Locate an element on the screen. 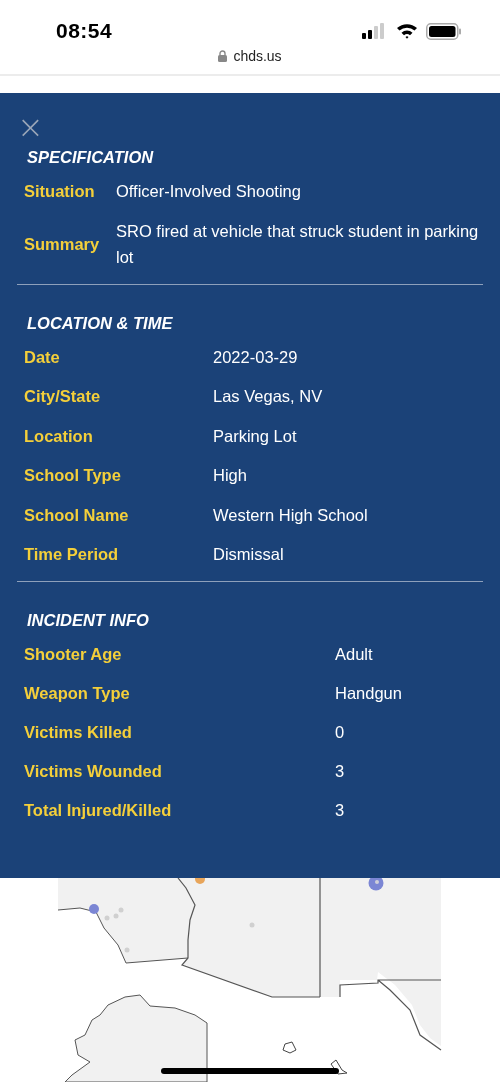  field-label: Time Period is located at coordinates (72, 554).